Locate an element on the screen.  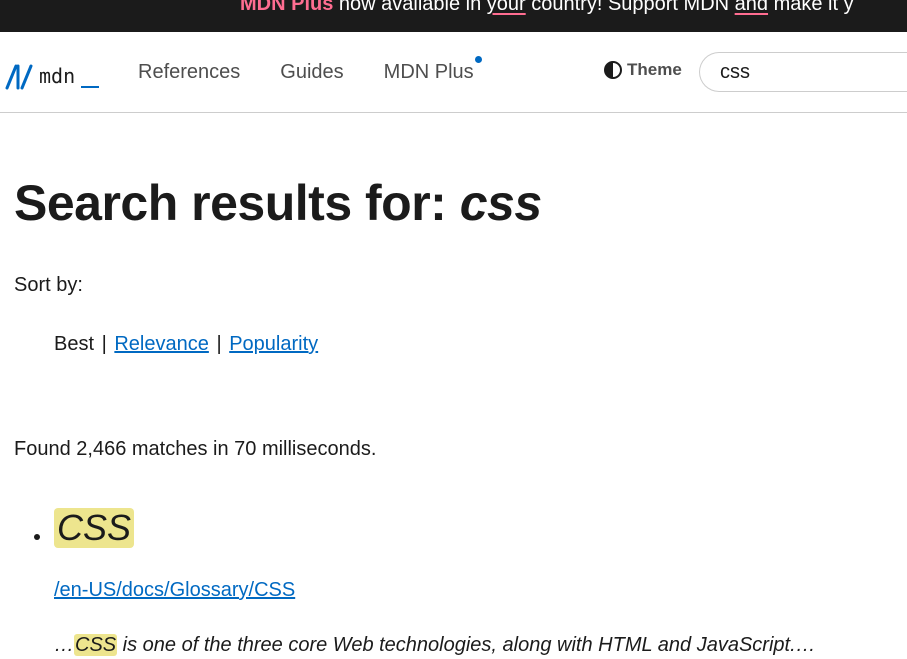
banner-text-2: country! Support MDN is located at coordinates (630, 7).